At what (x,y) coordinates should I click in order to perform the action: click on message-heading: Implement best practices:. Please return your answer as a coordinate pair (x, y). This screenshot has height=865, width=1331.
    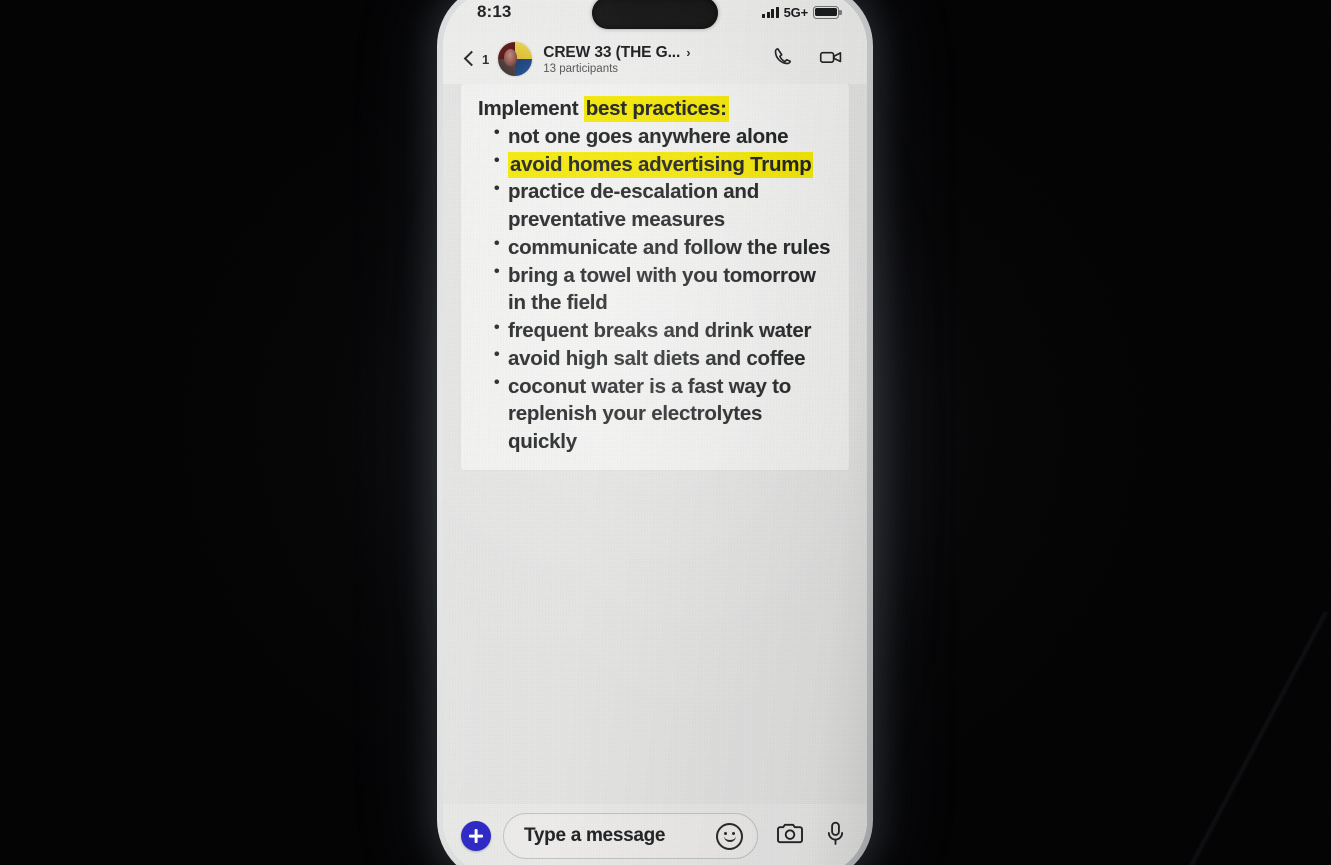
    Looking at the image, I should click on (655, 109).